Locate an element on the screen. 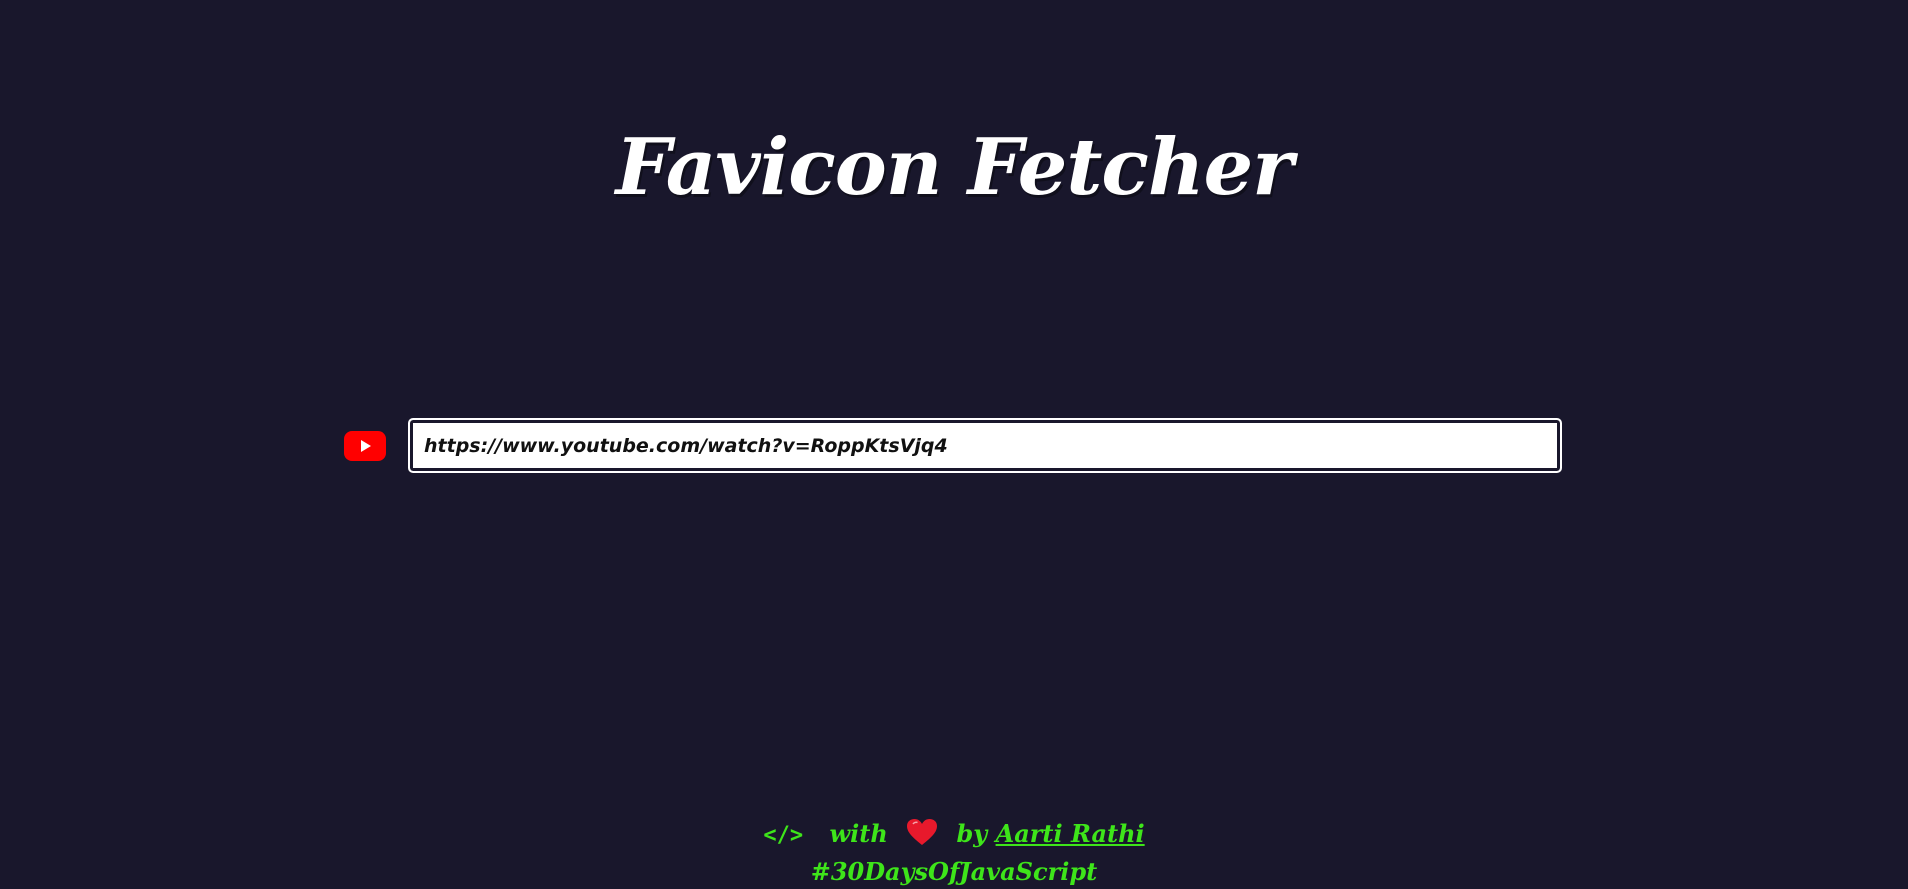 The image size is (1908, 889). footer-with-text: with is located at coordinates (858, 833).